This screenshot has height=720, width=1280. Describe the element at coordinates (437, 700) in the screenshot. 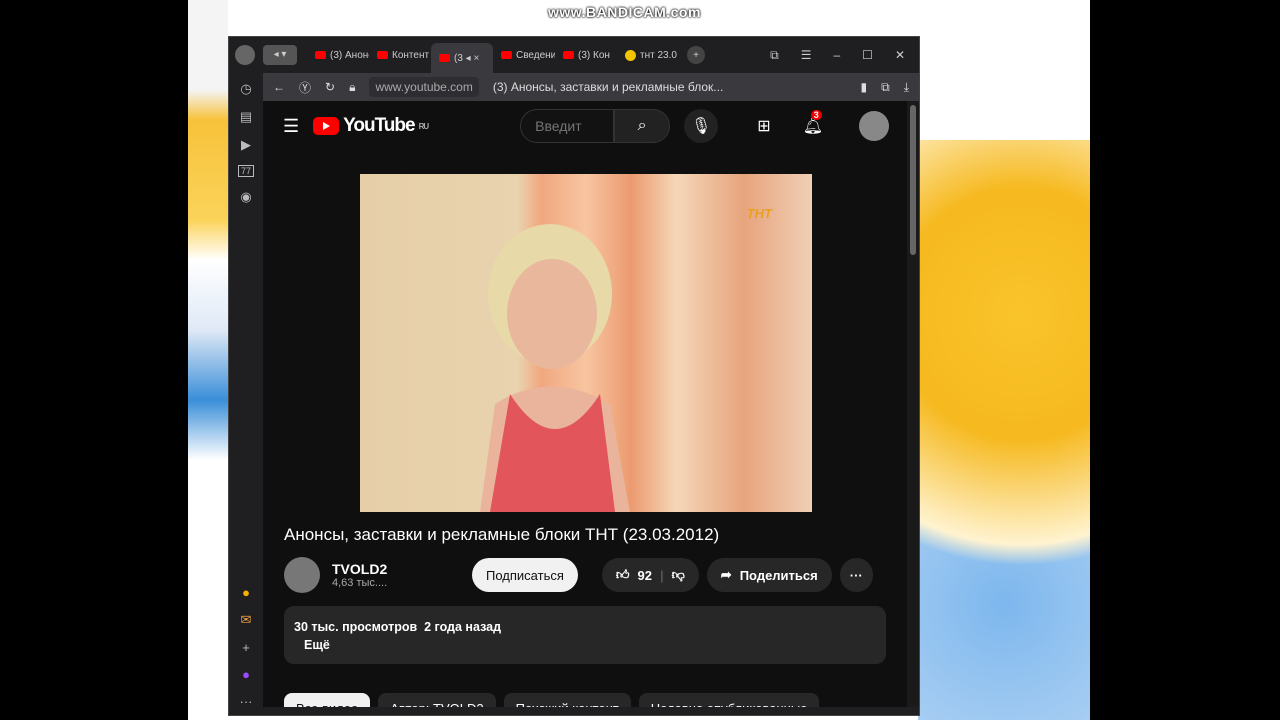

I see `chip: Автор: TVOLD2` at that location.